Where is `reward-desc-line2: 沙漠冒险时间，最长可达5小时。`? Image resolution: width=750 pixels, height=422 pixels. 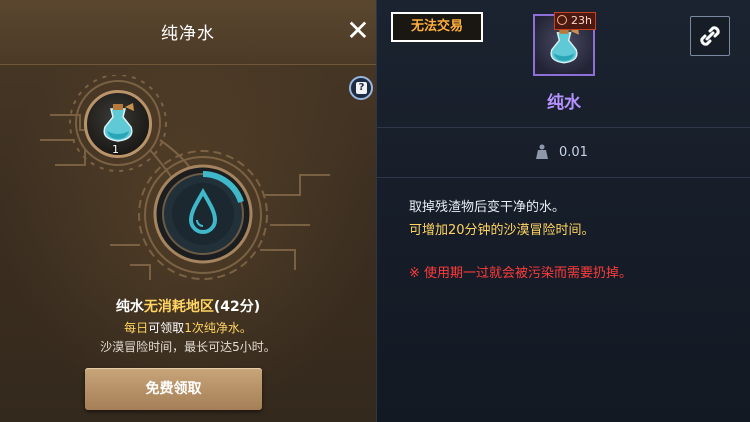 reward-desc-line2: 沙漠冒险时间，最长可达5小时。 is located at coordinates (188, 347).